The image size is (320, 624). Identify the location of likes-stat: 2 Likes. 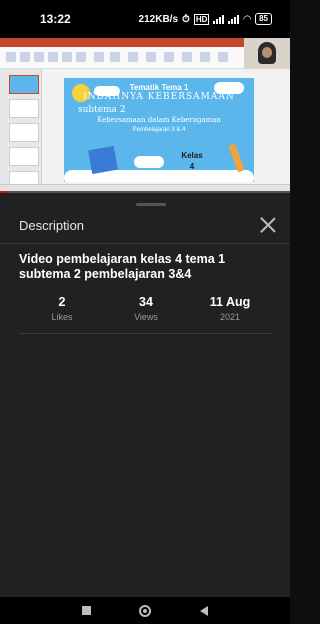
(62, 308).